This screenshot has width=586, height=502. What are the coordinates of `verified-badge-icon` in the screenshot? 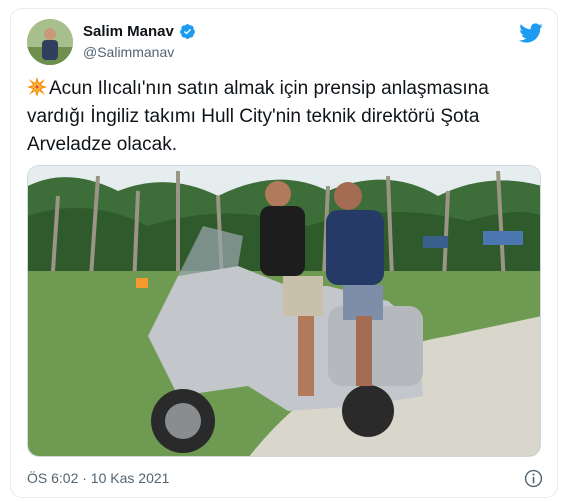 It's located at (187, 31).